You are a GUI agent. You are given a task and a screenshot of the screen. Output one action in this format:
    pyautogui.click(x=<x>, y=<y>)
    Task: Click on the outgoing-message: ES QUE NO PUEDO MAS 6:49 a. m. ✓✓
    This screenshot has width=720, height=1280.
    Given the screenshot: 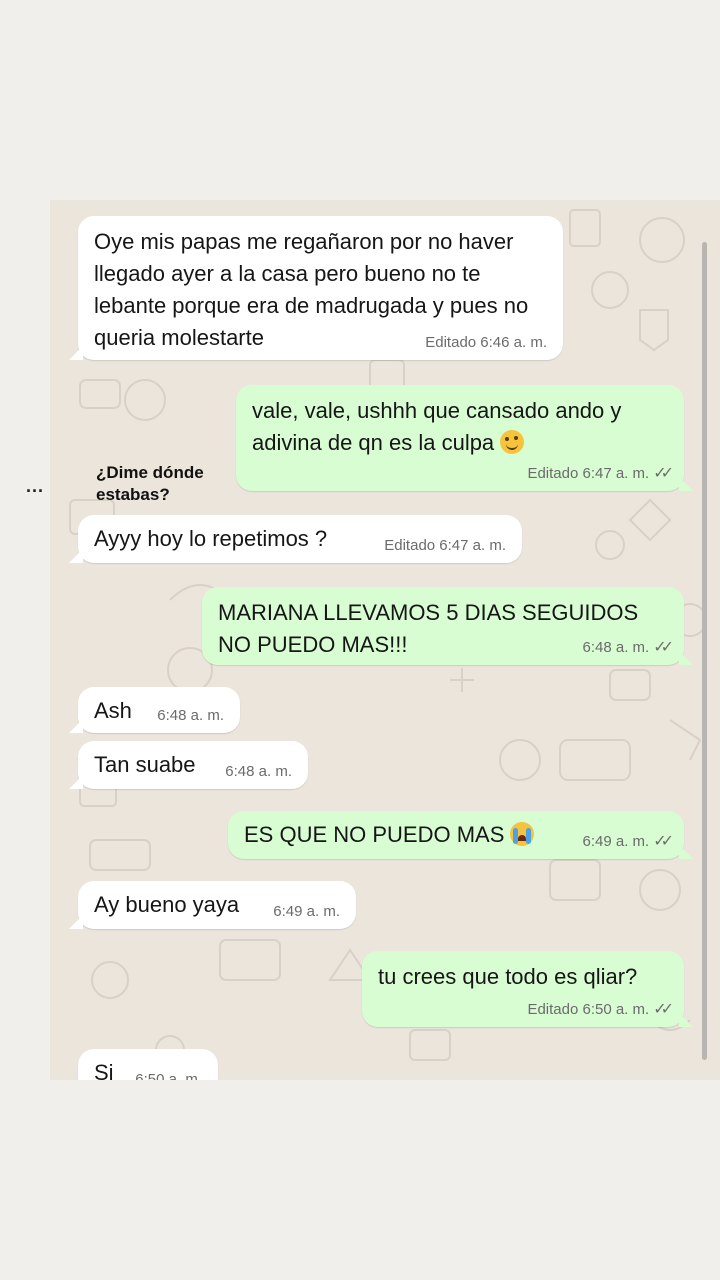 What is the action you would take?
    pyautogui.click(x=460, y=835)
    